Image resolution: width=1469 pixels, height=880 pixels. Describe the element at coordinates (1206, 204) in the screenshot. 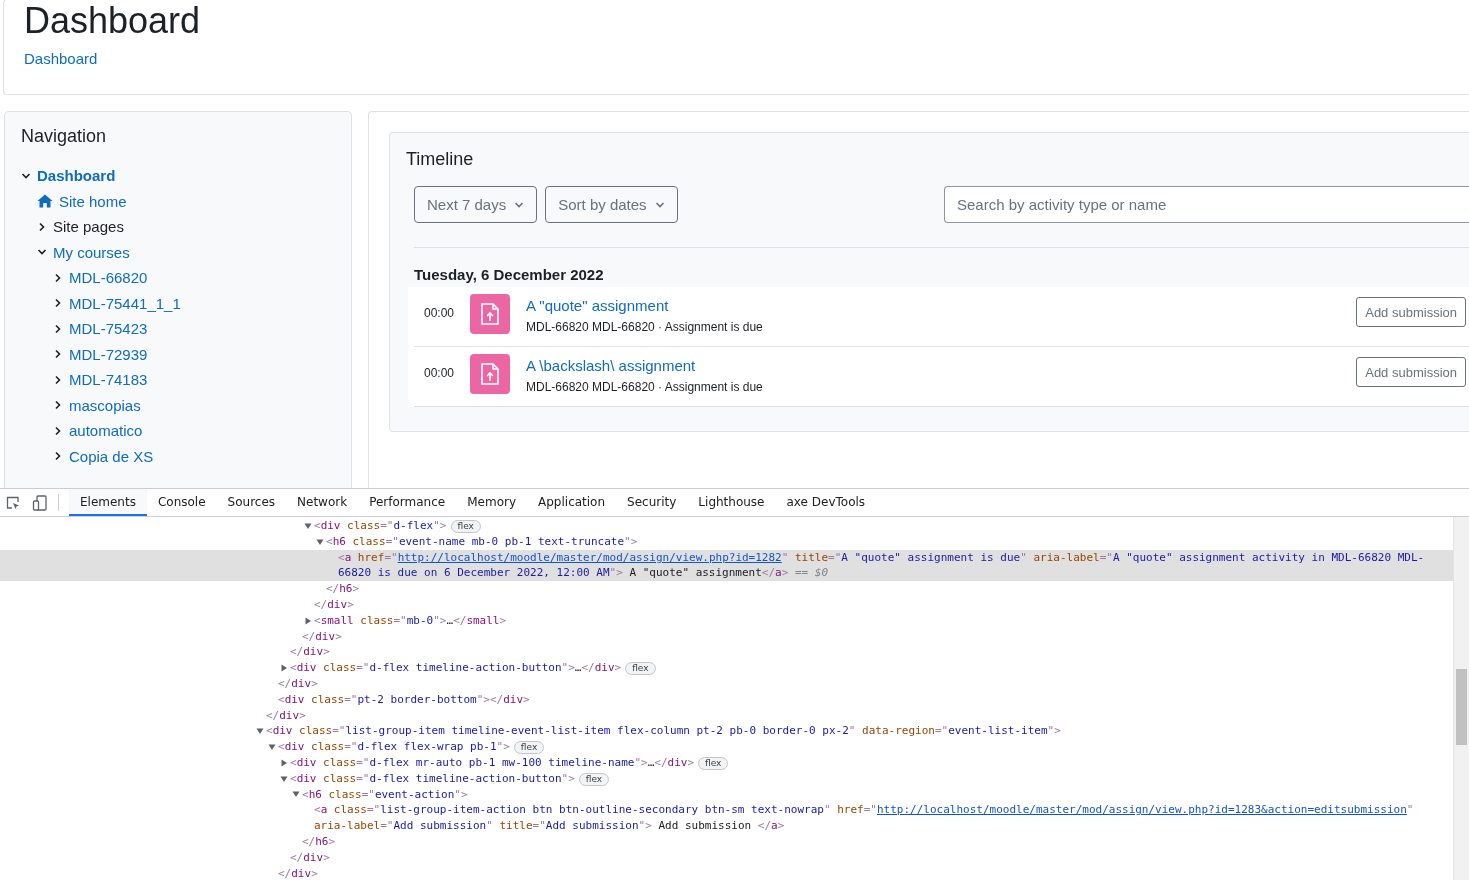

I see `search-field: Search by activity type or name` at that location.